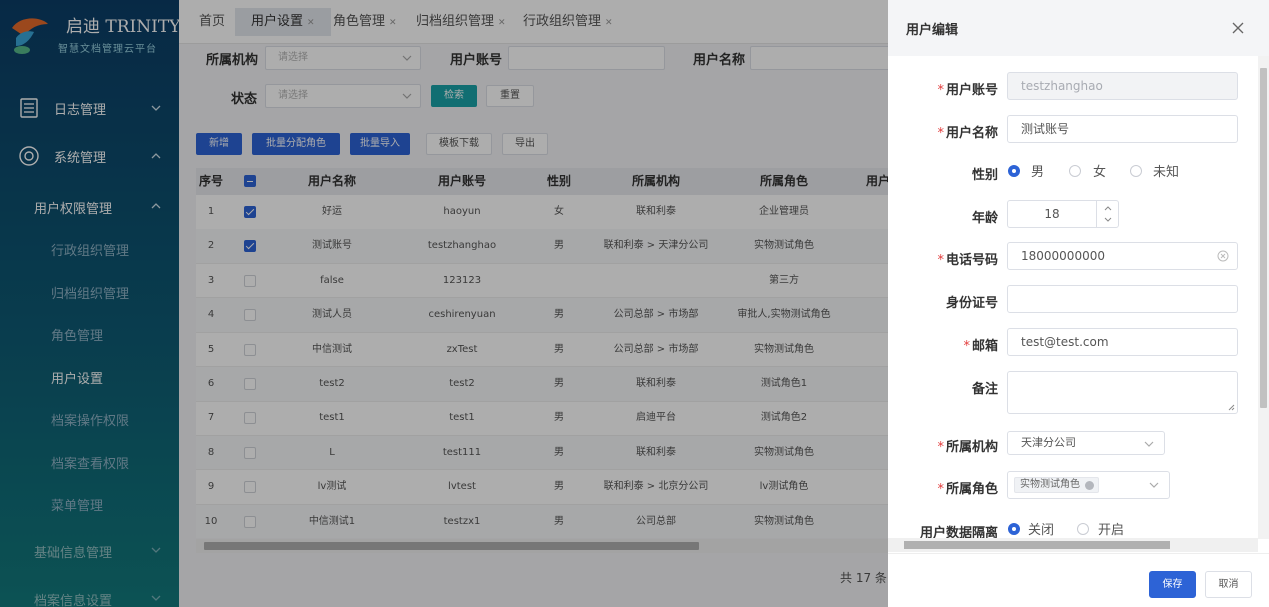  I want to click on field-isolation: 用户数据隔离 关闭 开启, so click(1073, 526).